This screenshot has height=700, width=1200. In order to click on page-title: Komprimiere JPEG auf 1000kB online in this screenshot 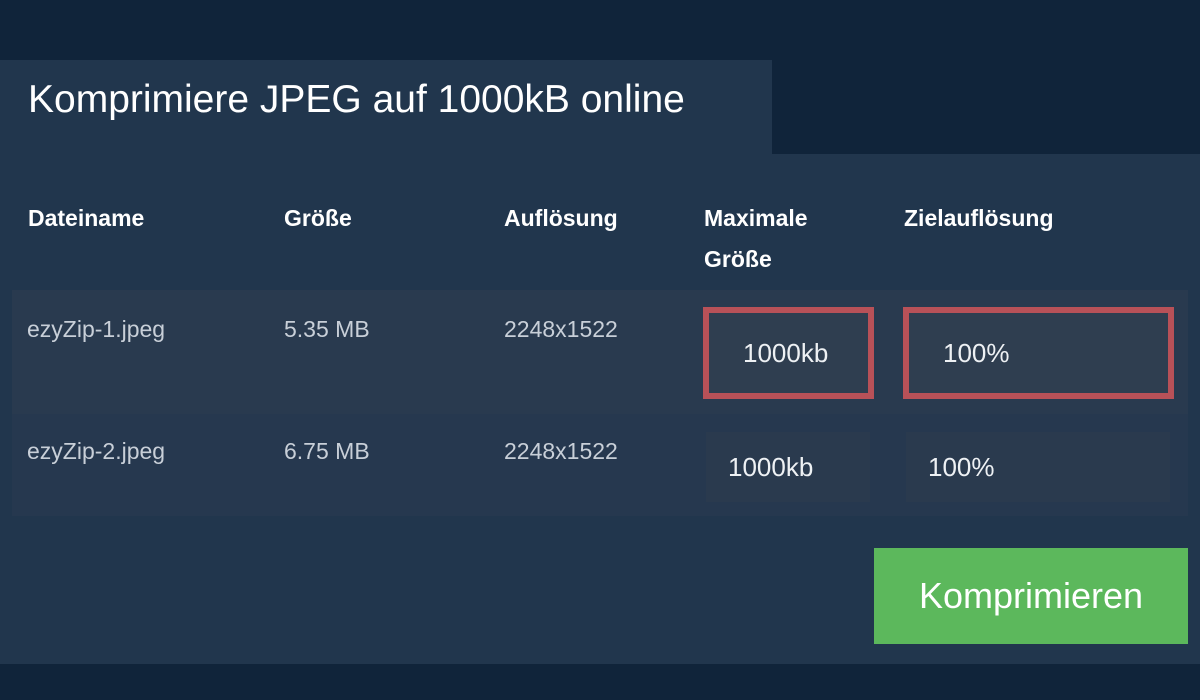, I will do `click(356, 99)`.